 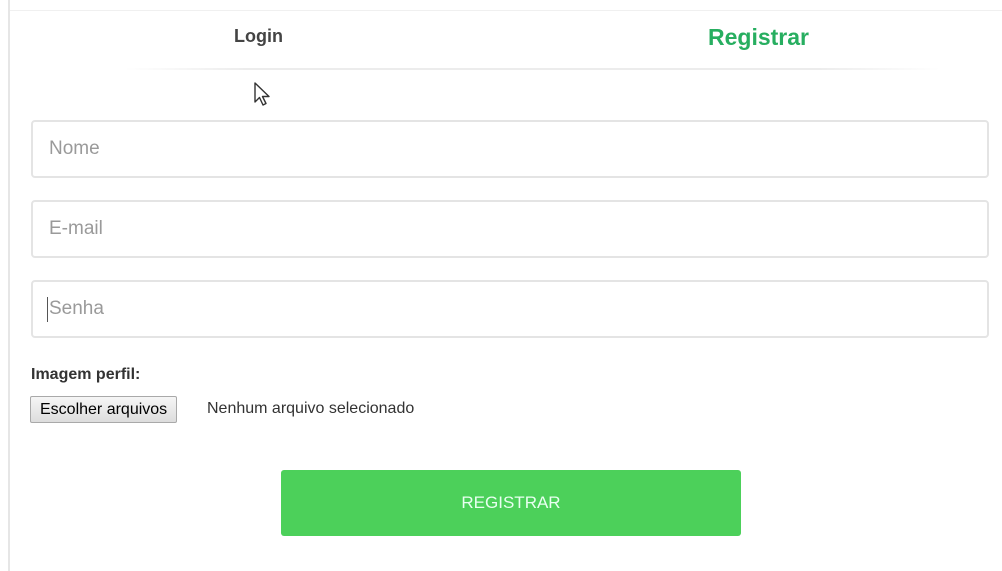 I want to click on panel-left-border, so click(x=9, y=285).